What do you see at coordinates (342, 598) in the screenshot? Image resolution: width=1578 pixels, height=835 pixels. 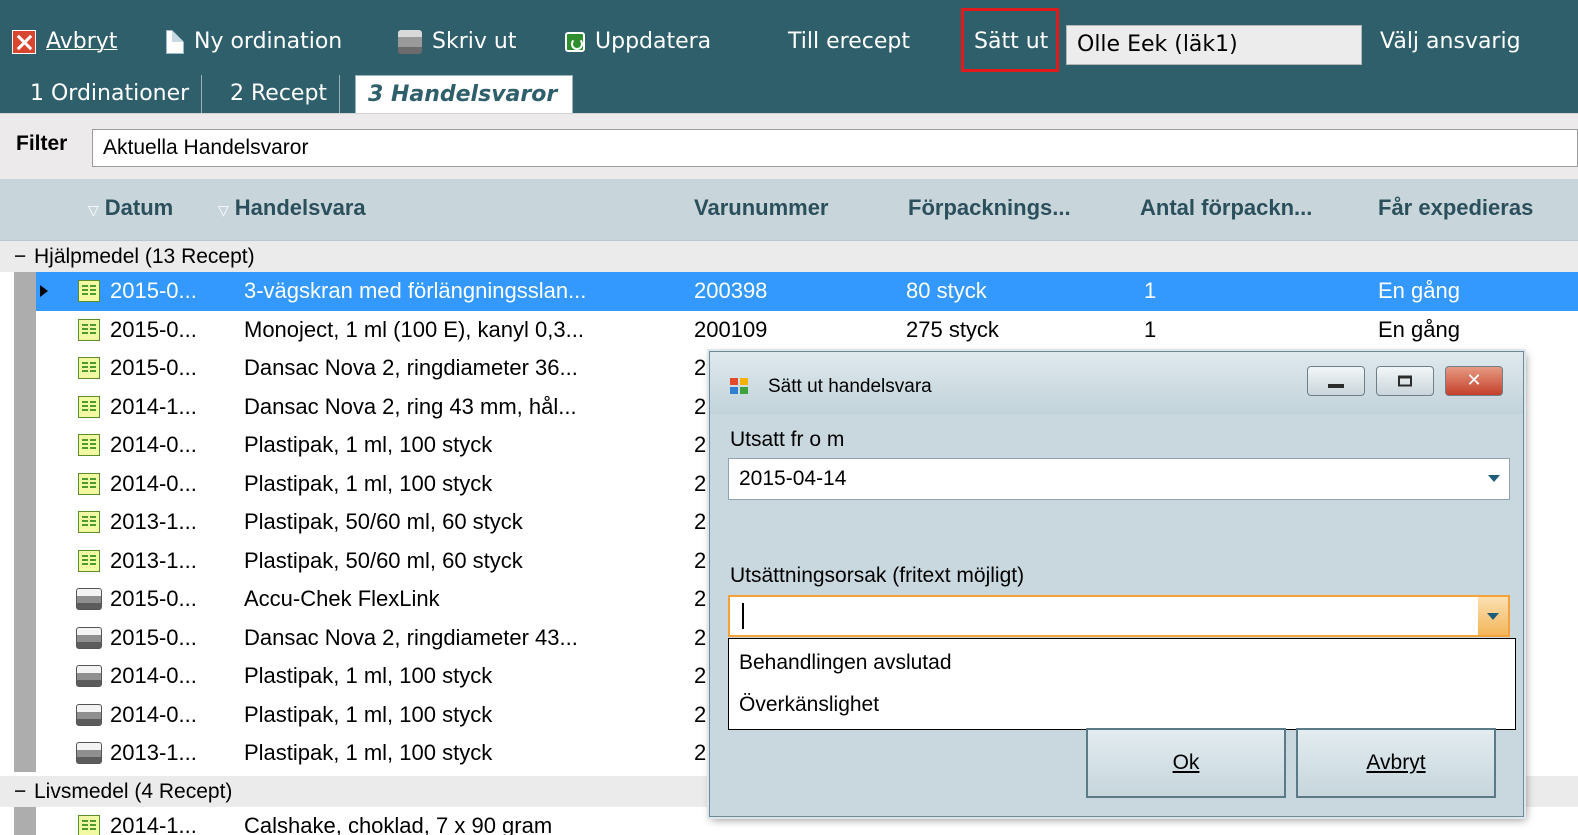 I see `row-product: Accu-Chek FlexLink` at bounding box center [342, 598].